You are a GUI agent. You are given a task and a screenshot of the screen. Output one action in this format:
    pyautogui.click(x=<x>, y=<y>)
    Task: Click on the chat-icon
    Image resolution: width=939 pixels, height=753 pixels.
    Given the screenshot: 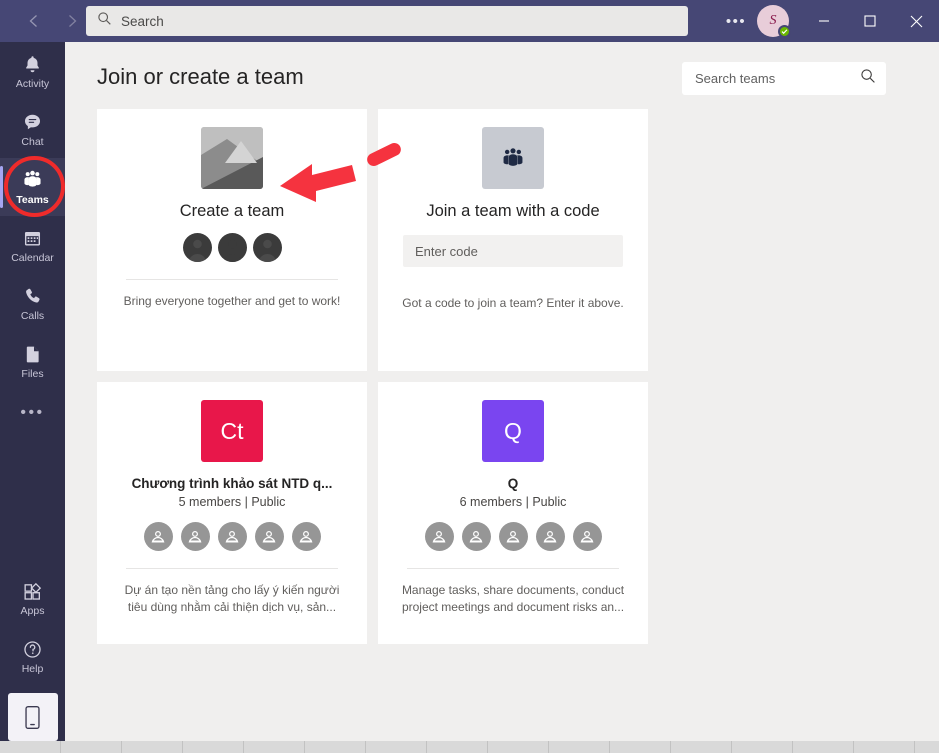 What is the action you would take?
    pyautogui.click(x=32, y=122)
    